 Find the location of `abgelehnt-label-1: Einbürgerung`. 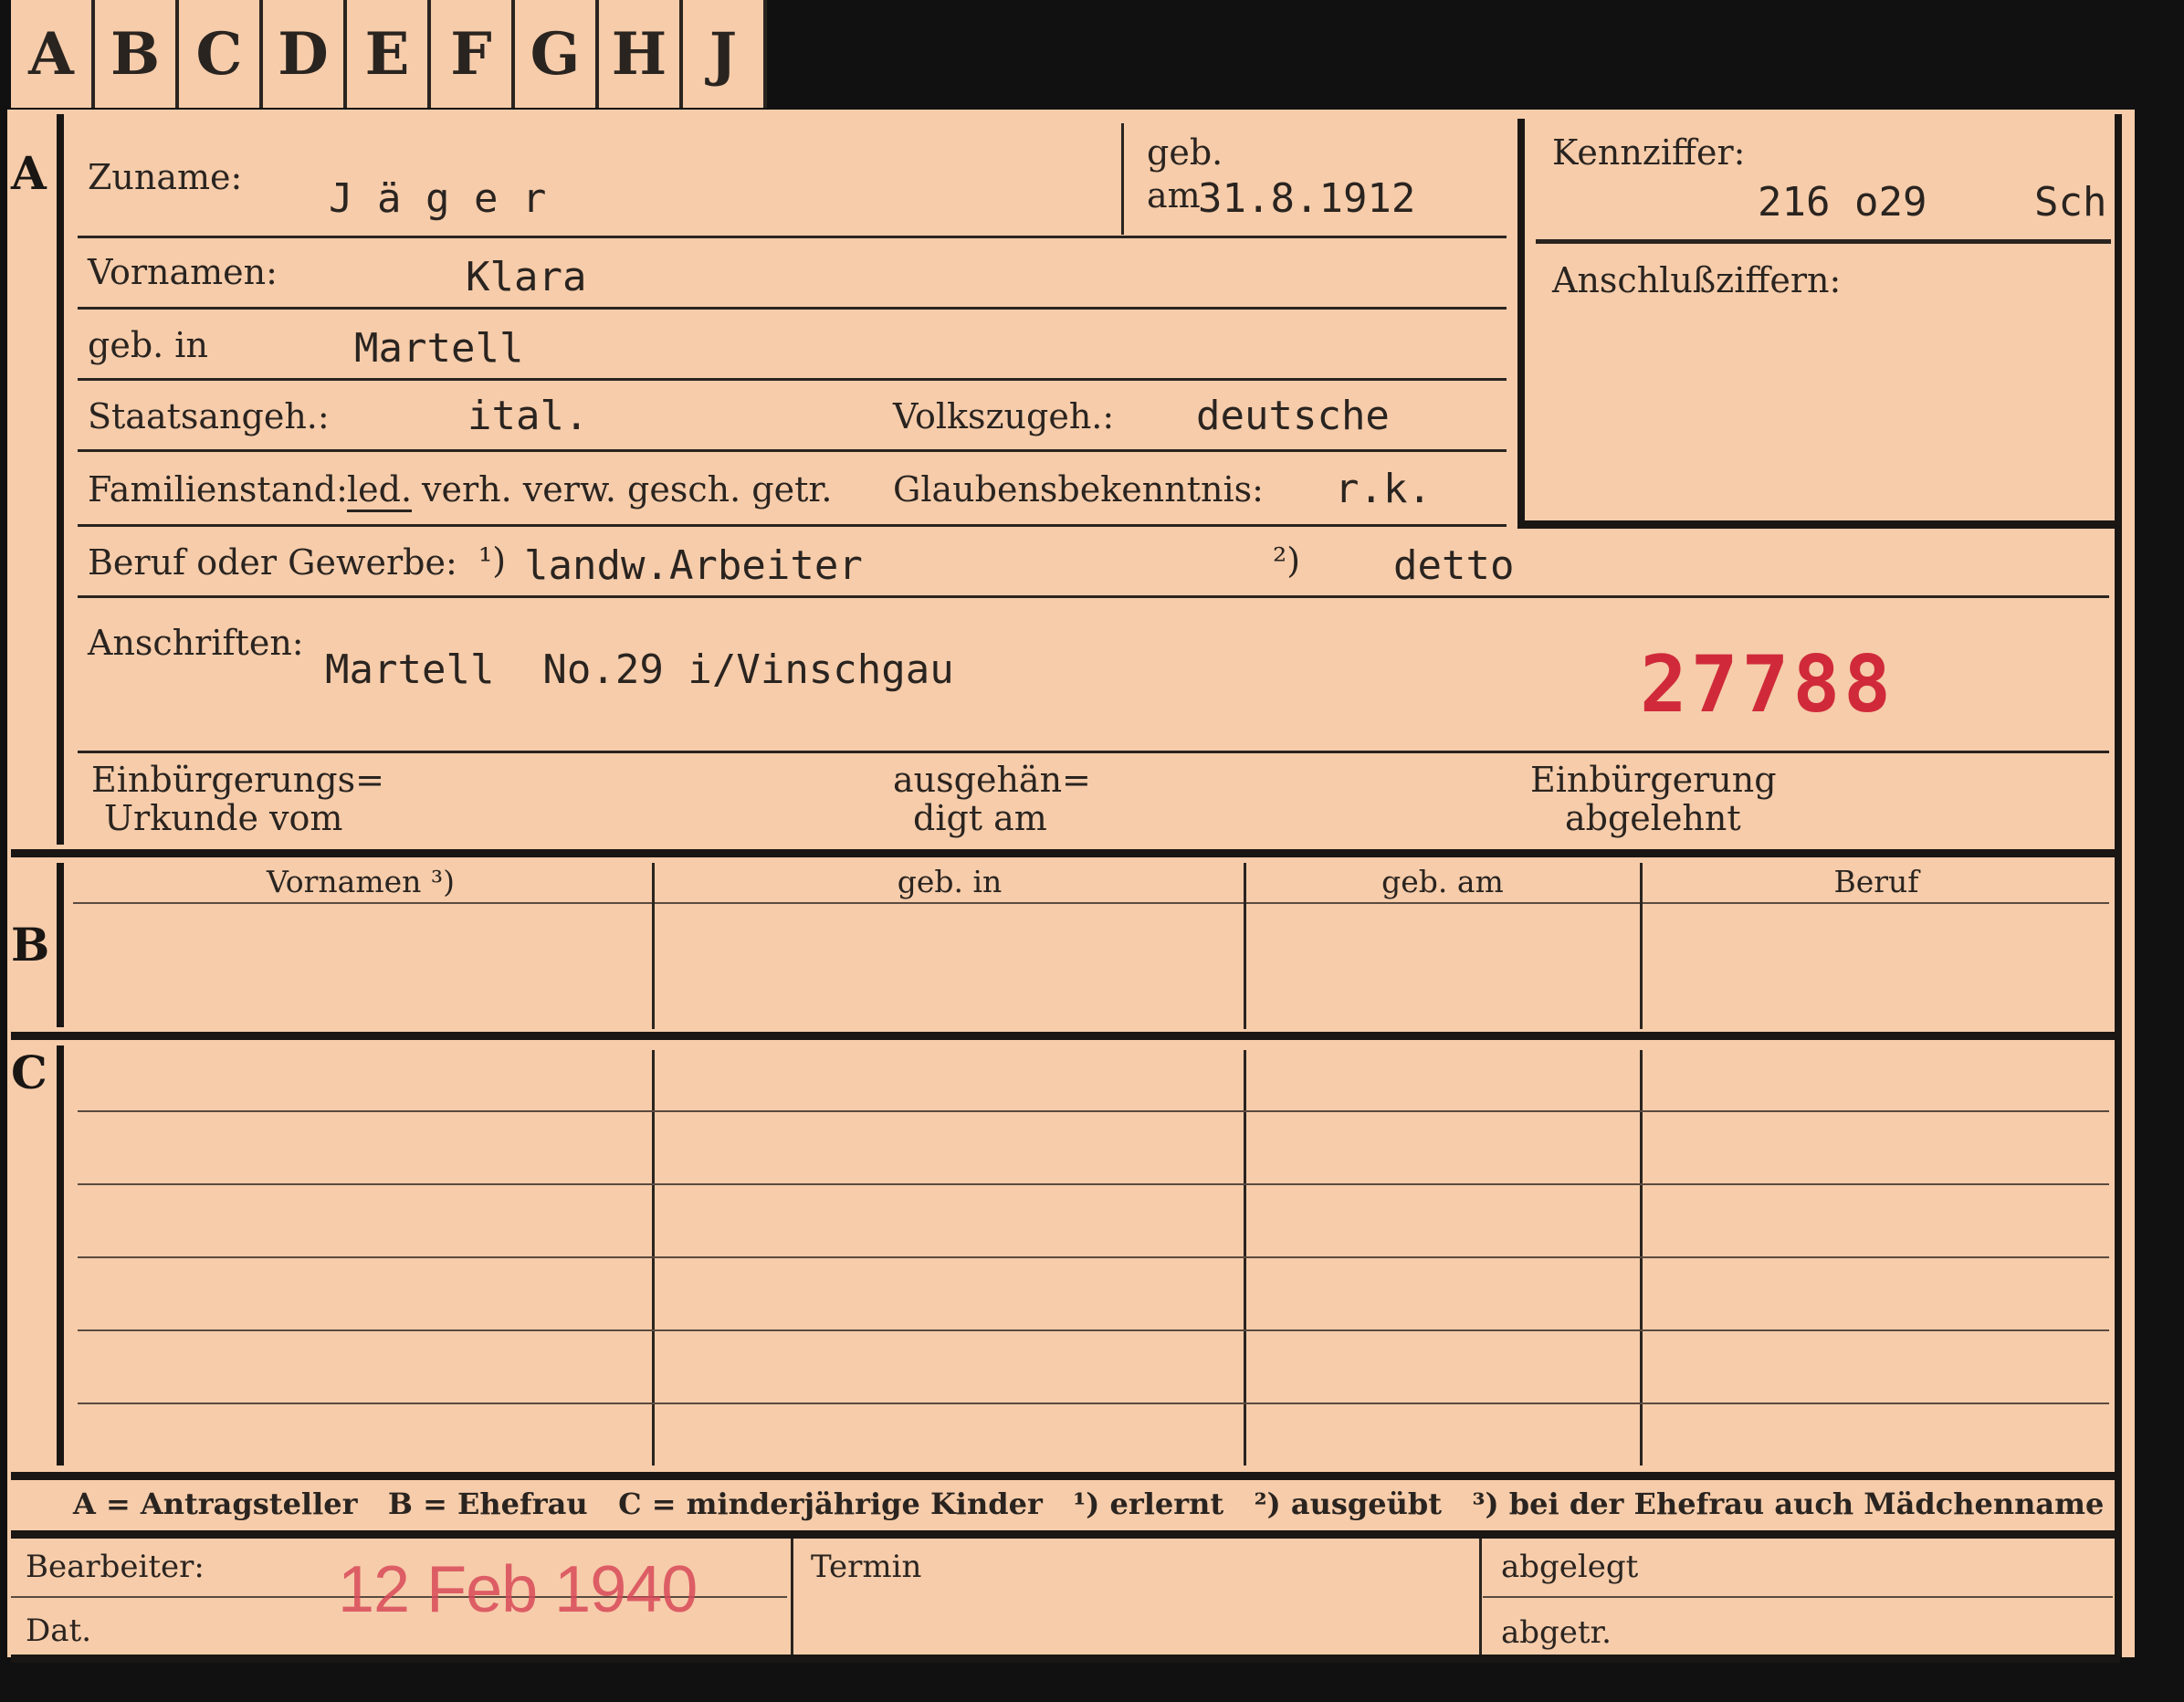

abgelehnt-label-1: Einbürgerung is located at coordinates (1653, 780).